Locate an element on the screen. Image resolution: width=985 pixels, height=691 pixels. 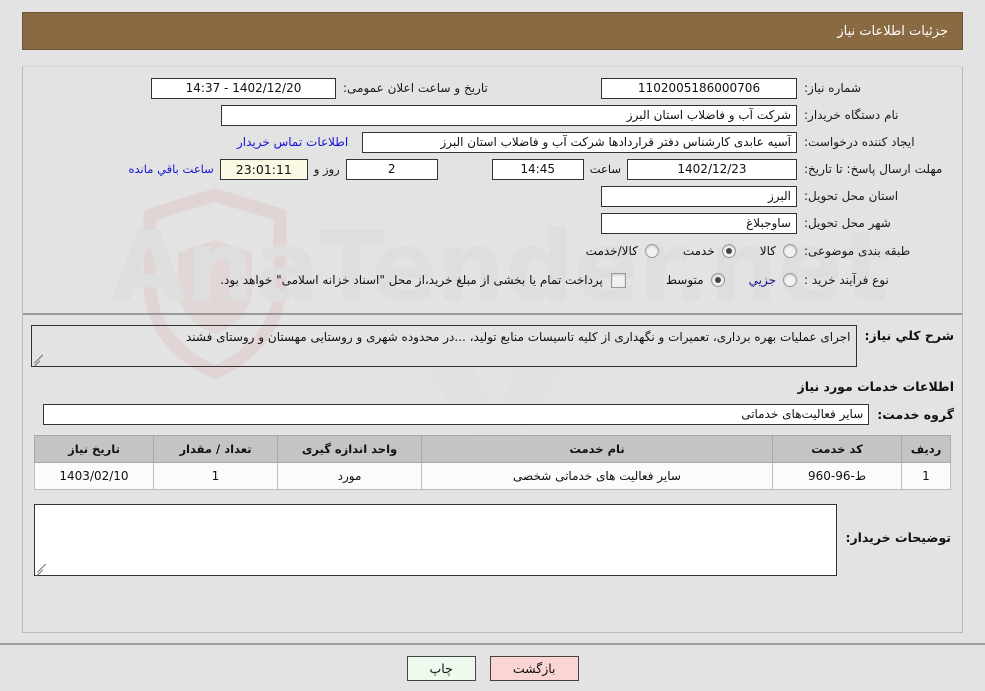
radio-option-medium: متوسط is located at coordinates (695, 280).